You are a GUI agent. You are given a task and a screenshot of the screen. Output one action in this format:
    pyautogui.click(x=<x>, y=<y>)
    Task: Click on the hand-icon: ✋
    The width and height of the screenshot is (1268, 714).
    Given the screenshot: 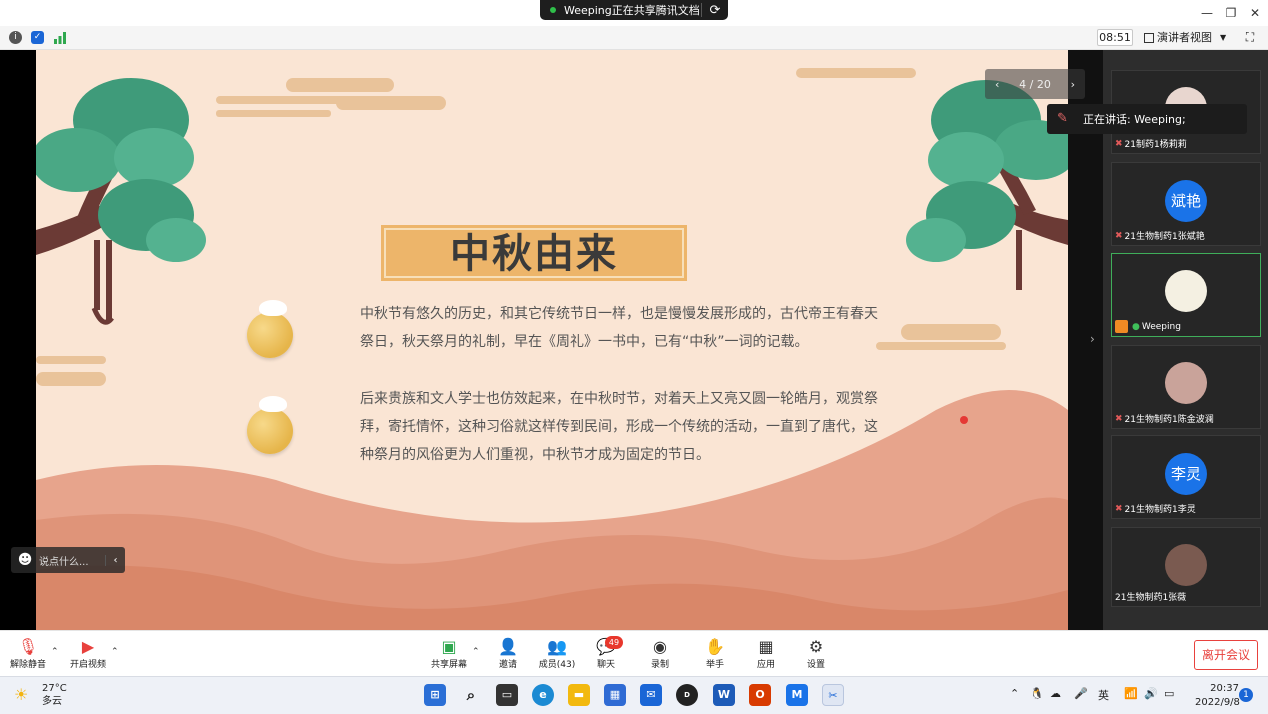 What is the action you would take?
    pyautogui.click(x=715, y=646)
    